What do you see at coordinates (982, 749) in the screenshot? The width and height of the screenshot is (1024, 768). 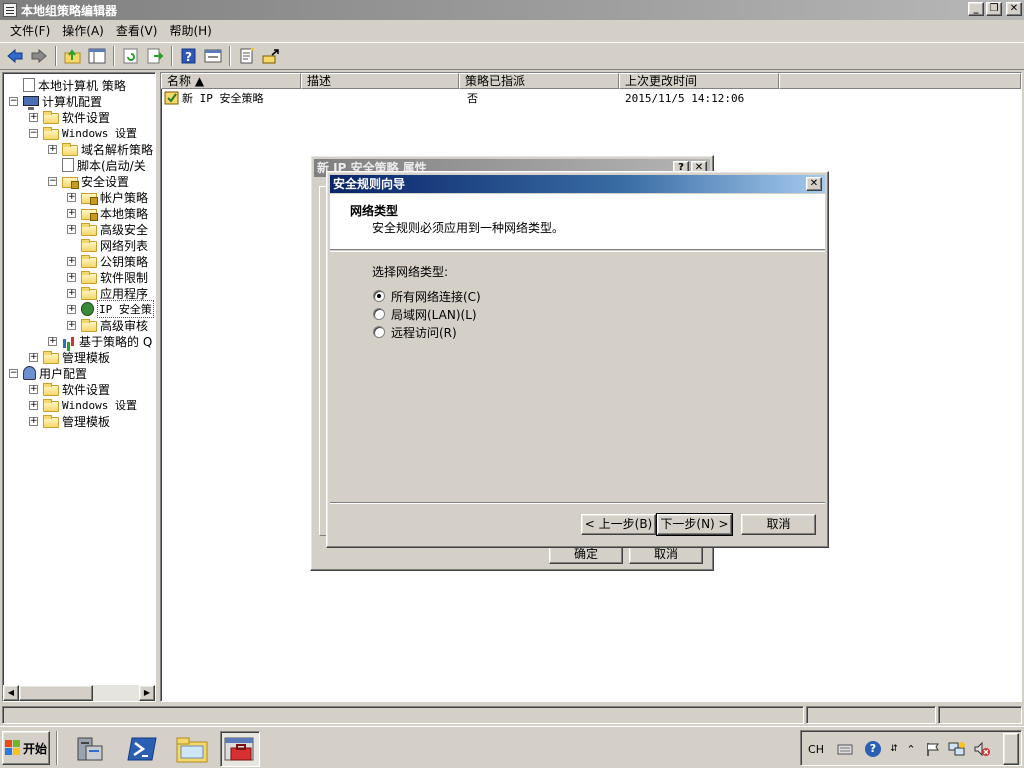 I see `volume-muted-icon` at bounding box center [982, 749].